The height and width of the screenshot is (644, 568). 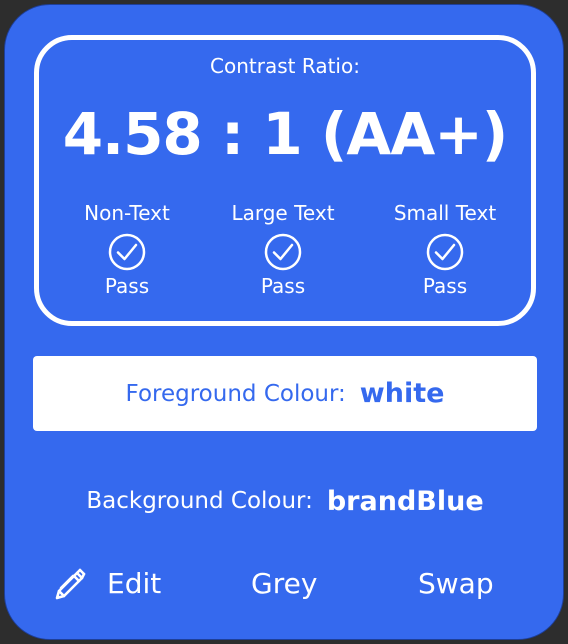 What do you see at coordinates (235, 393) in the screenshot?
I see `foreground-colour-label: Foreground Colour:` at bounding box center [235, 393].